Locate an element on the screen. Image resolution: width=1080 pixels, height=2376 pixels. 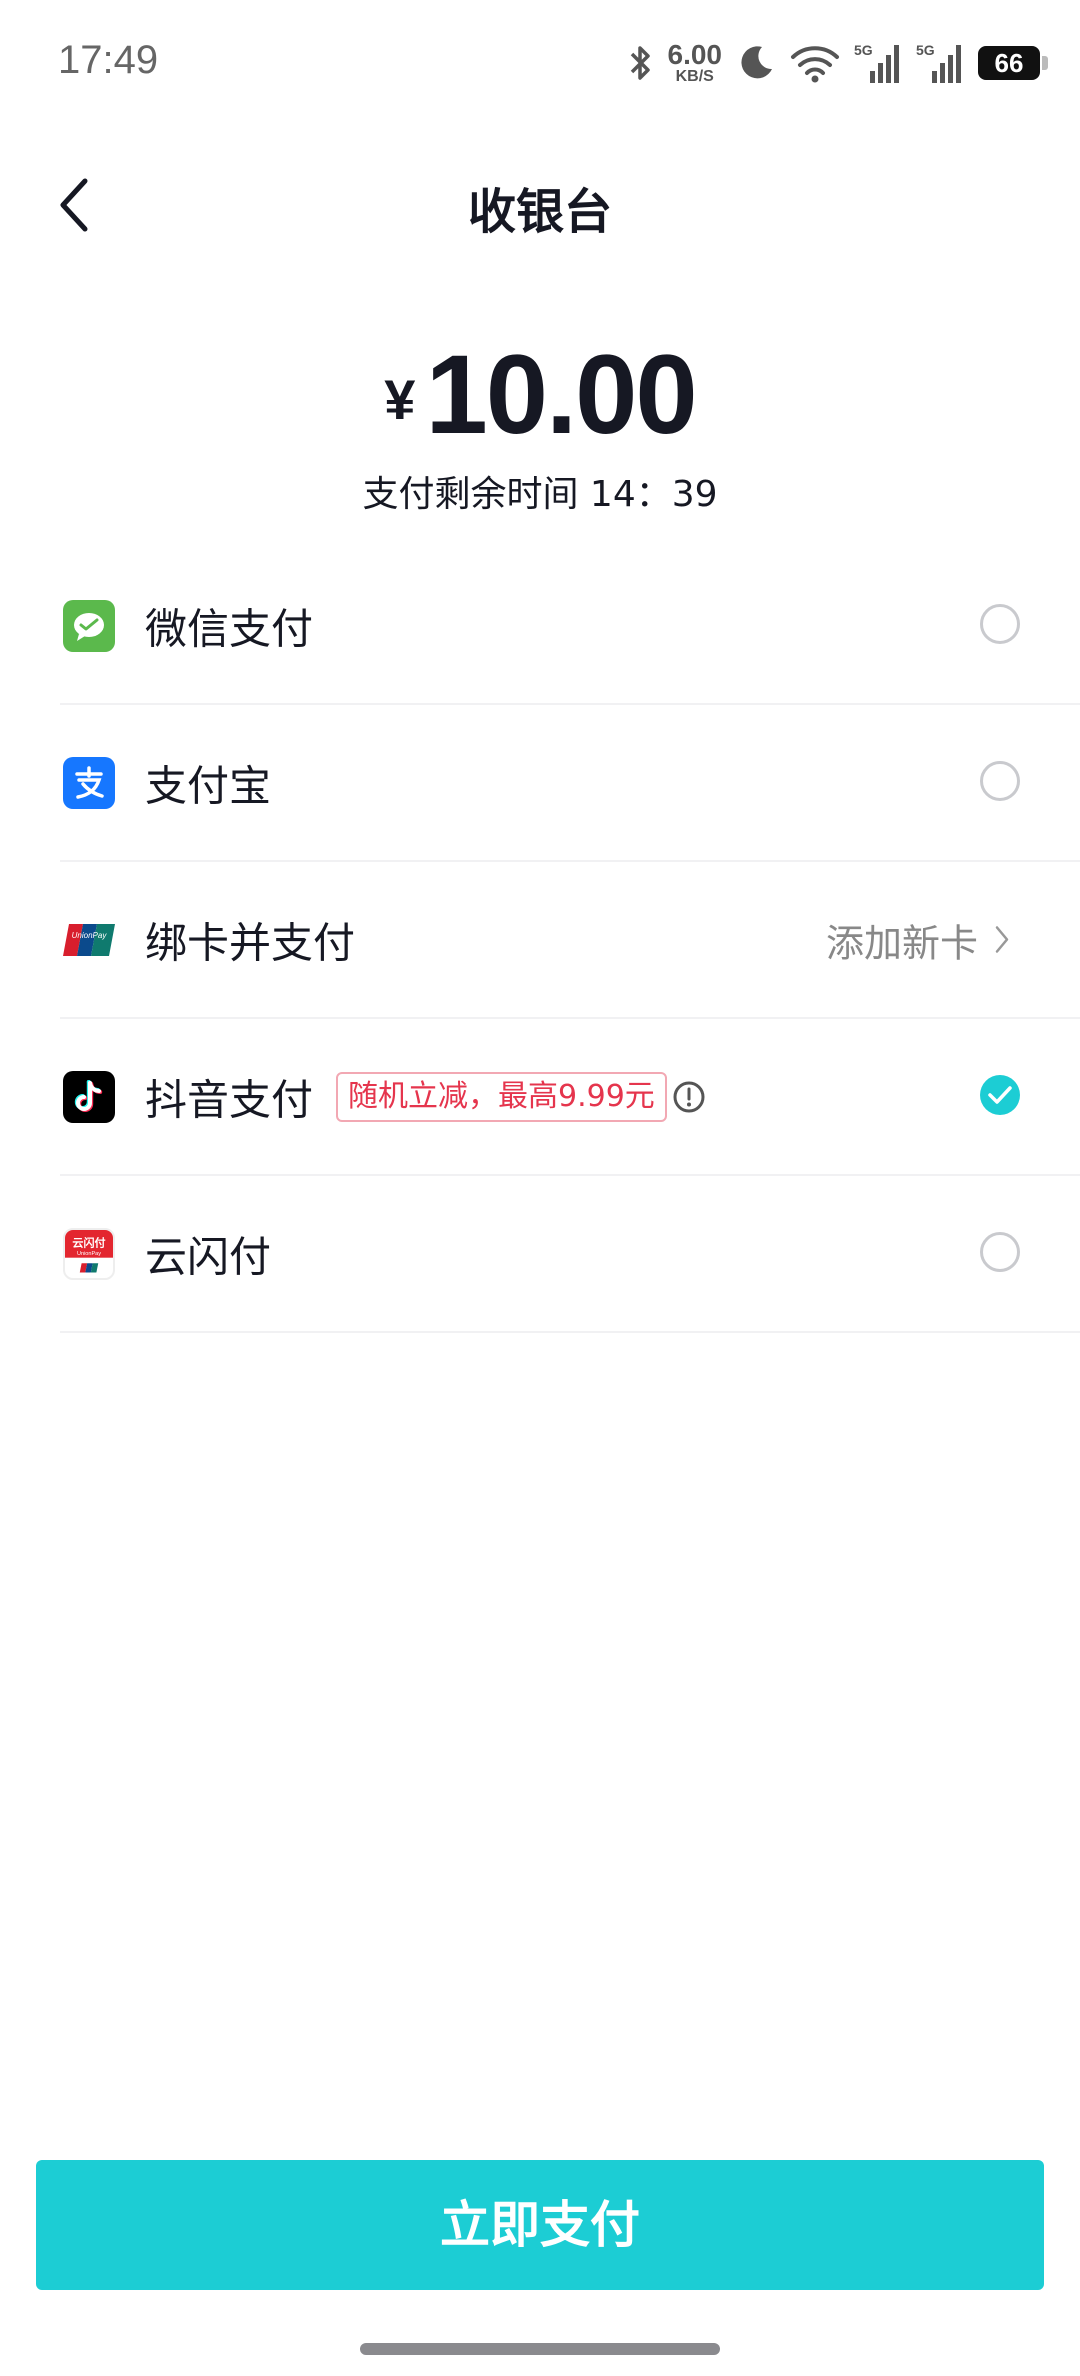
alipay-icon is located at coordinates (89, 782).